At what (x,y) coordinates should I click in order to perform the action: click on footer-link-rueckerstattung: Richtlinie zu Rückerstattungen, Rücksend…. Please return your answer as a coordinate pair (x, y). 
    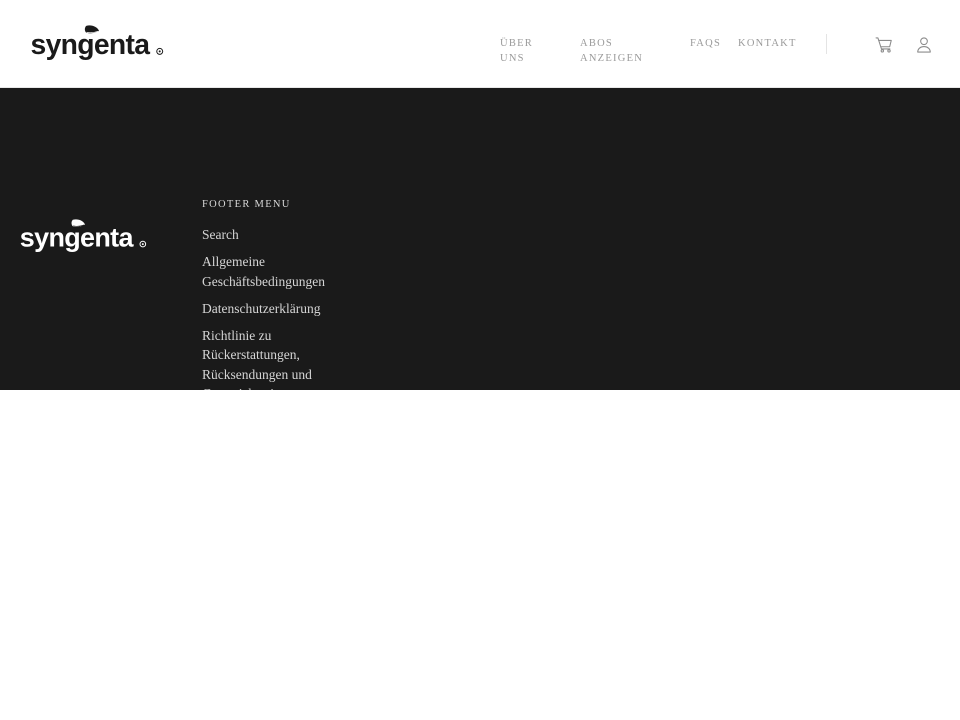
    Looking at the image, I should click on (282, 358).